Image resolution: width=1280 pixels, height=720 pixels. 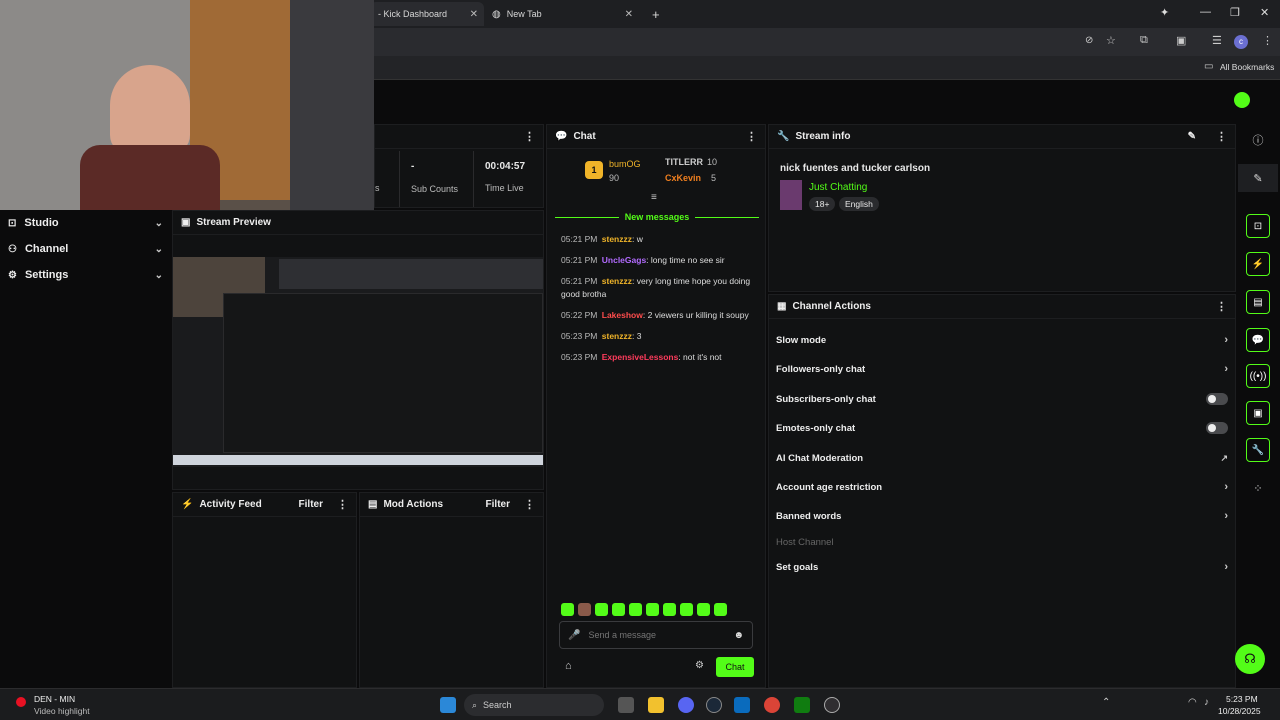 I want to click on browser-menu-icon: ⋮, so click(x=1267, y=40).